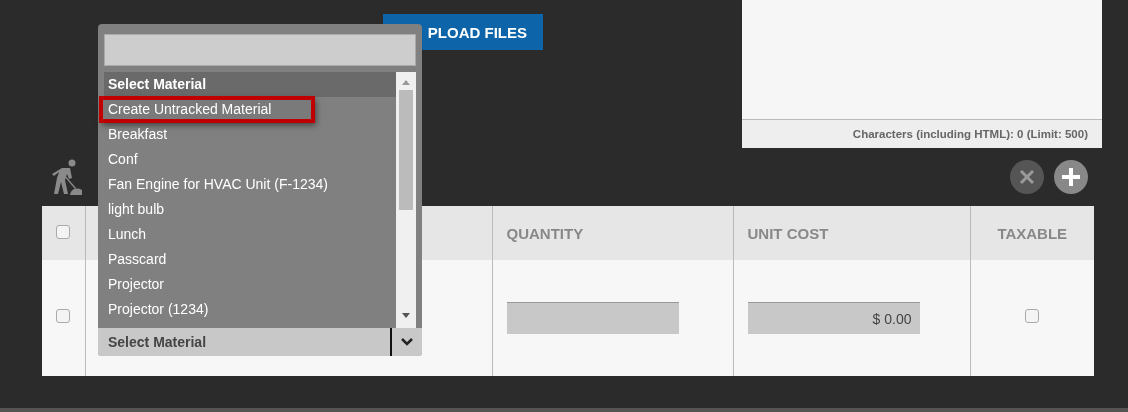  Describe the element at coordinates (406, 316) in the screenshot. I see `scroll-down-icon` at that location.